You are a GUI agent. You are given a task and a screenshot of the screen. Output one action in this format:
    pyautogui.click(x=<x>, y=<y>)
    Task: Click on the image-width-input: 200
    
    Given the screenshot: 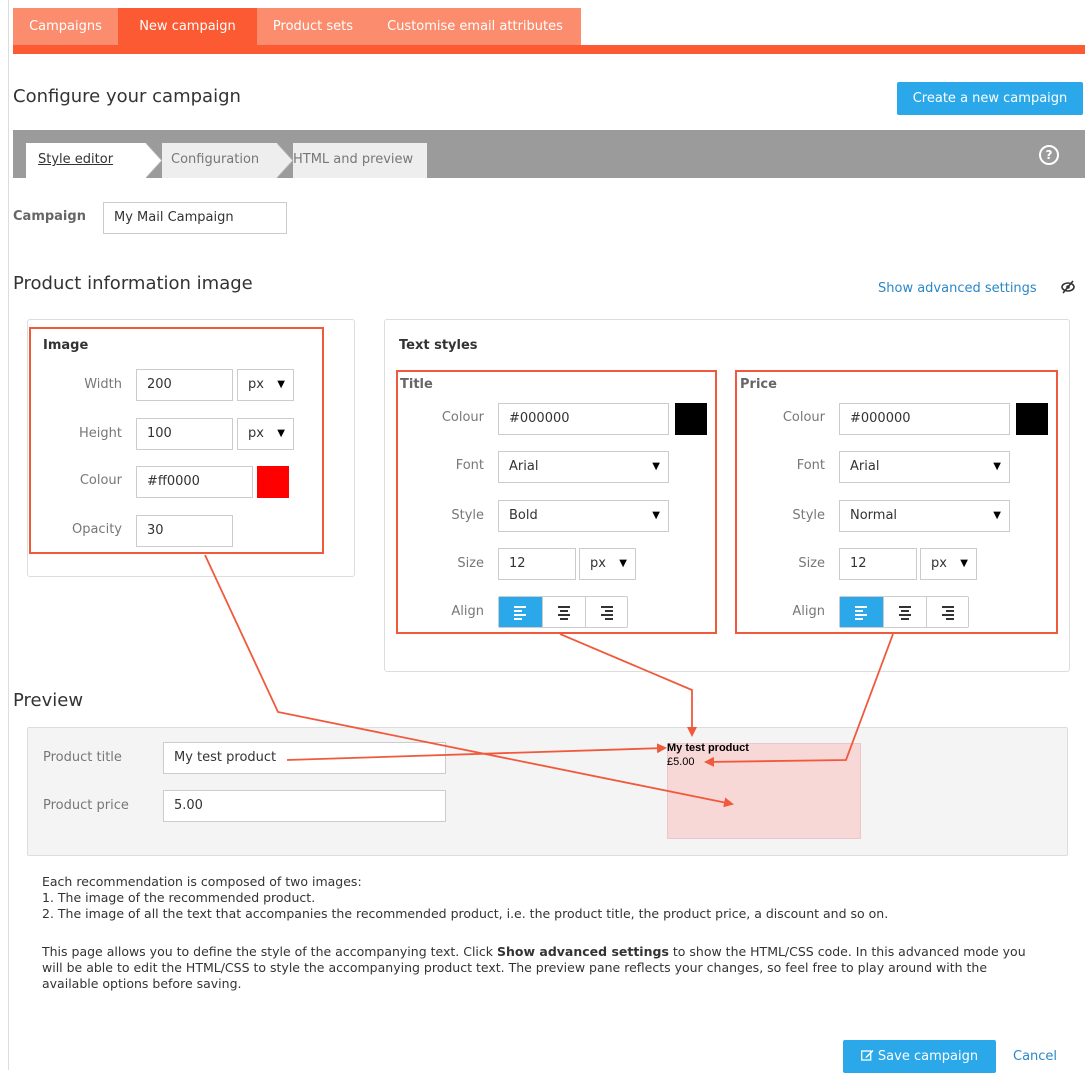 What is the action you would take?
    pyautogui.click(x=184, y=385)
    